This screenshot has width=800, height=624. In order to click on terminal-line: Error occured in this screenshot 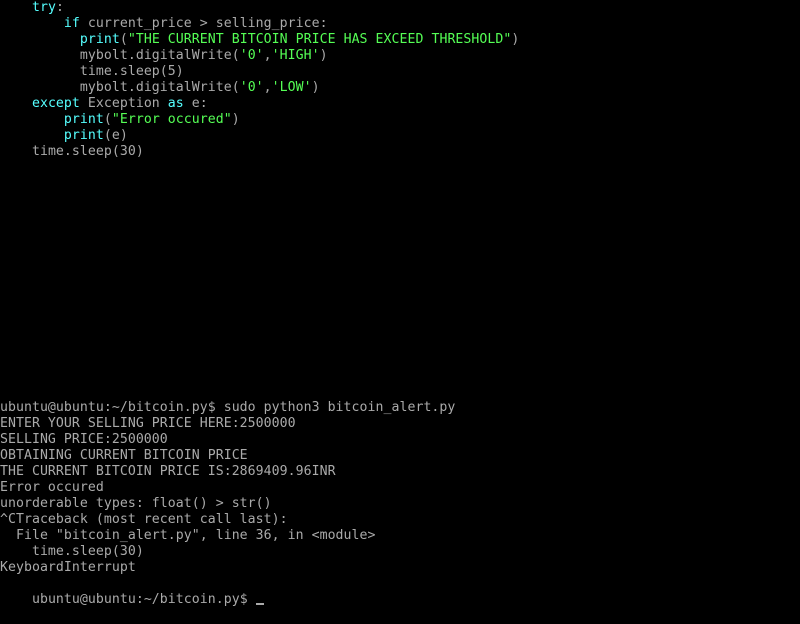, I will do `click(52, 487)`.